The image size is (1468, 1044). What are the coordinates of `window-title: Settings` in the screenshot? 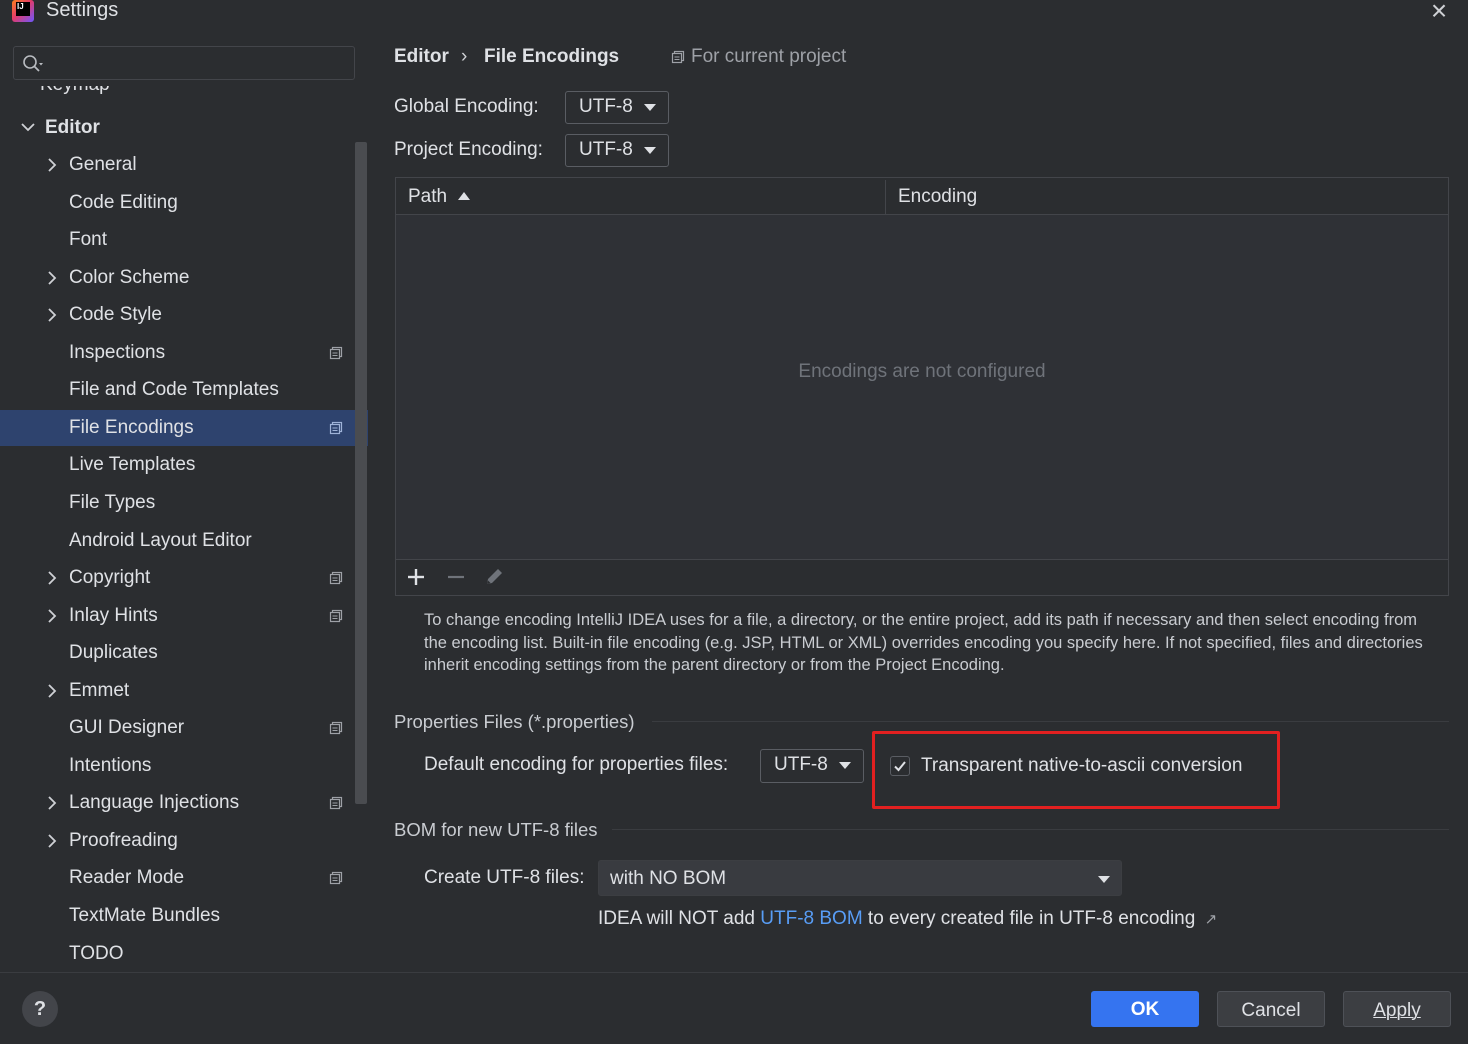 It's located at (82, 10).